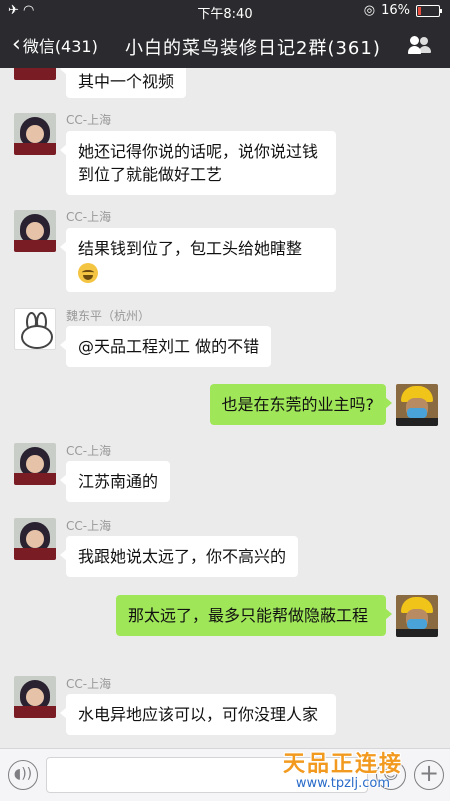 The width and height of the screenshot is (450, 801). What do you see at coordinates (108, 316) in the screenshot?
I see `sender-name: 魏东平（杭州）` at bounding box center [108, 316].